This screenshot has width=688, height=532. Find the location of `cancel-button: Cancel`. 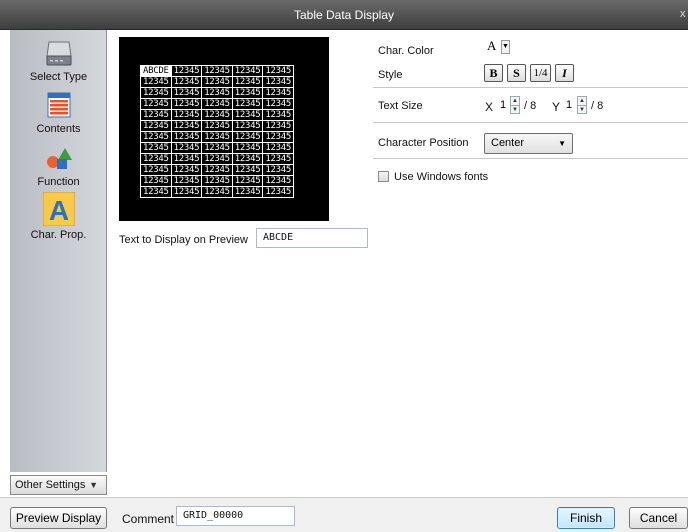

cancel-button: Cancel is located at coordinates (658, 518).